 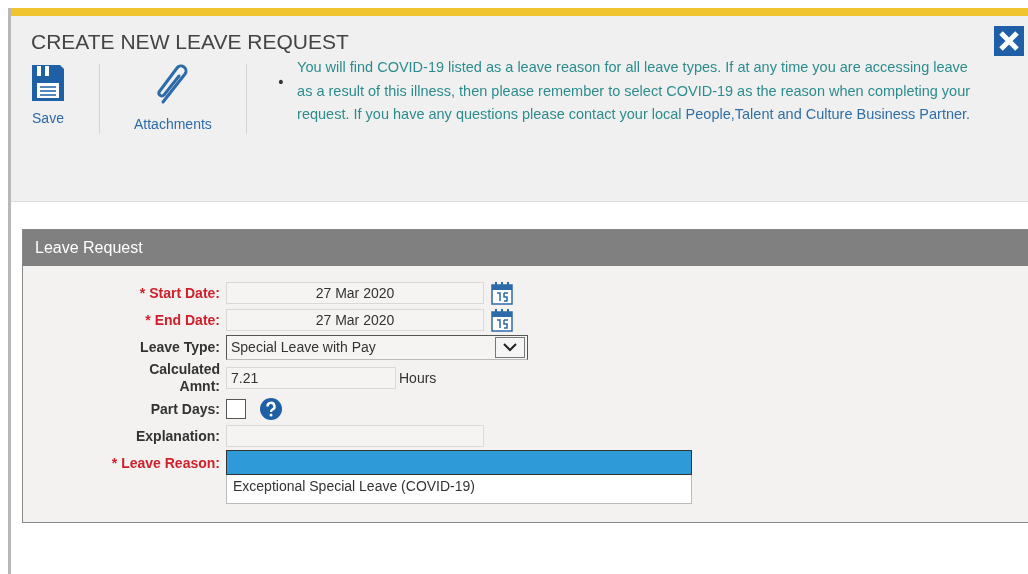 I want to click on contact-link: People,Talent and Culture Business Partner., so click(x=828, y=114).